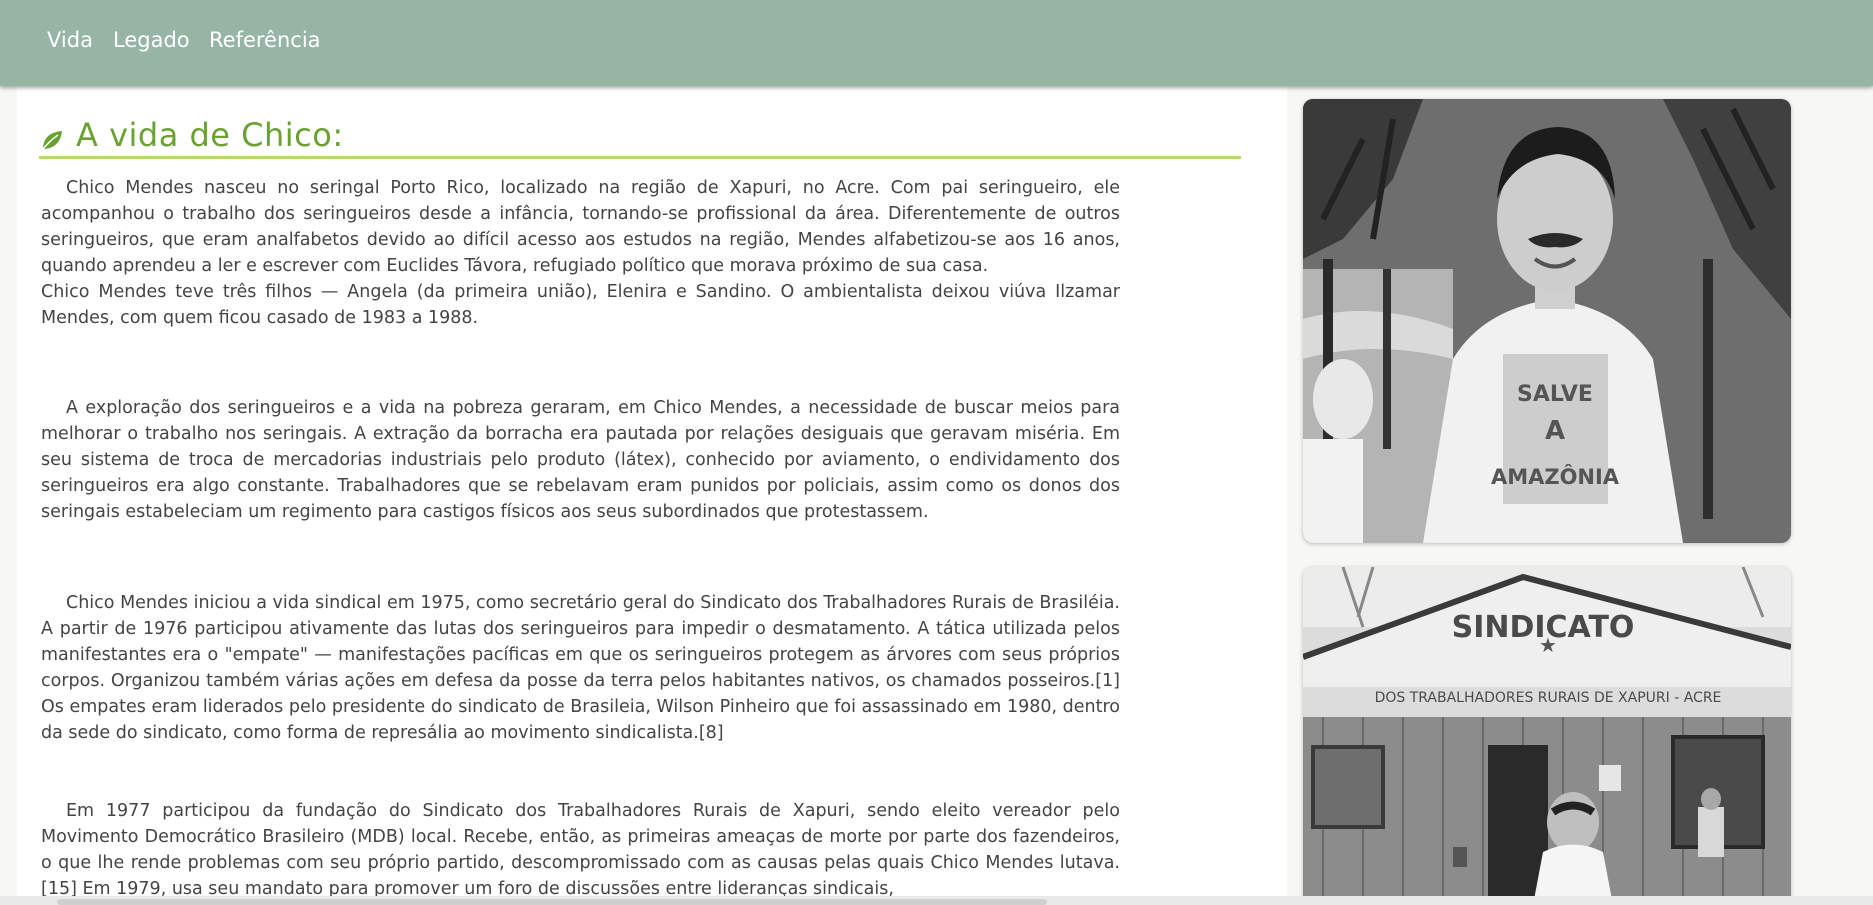 This screenshot has height=905, width=1873. I want to click on portrait-image: SALVE A AMAZÔNIA, so click(1547, 321).